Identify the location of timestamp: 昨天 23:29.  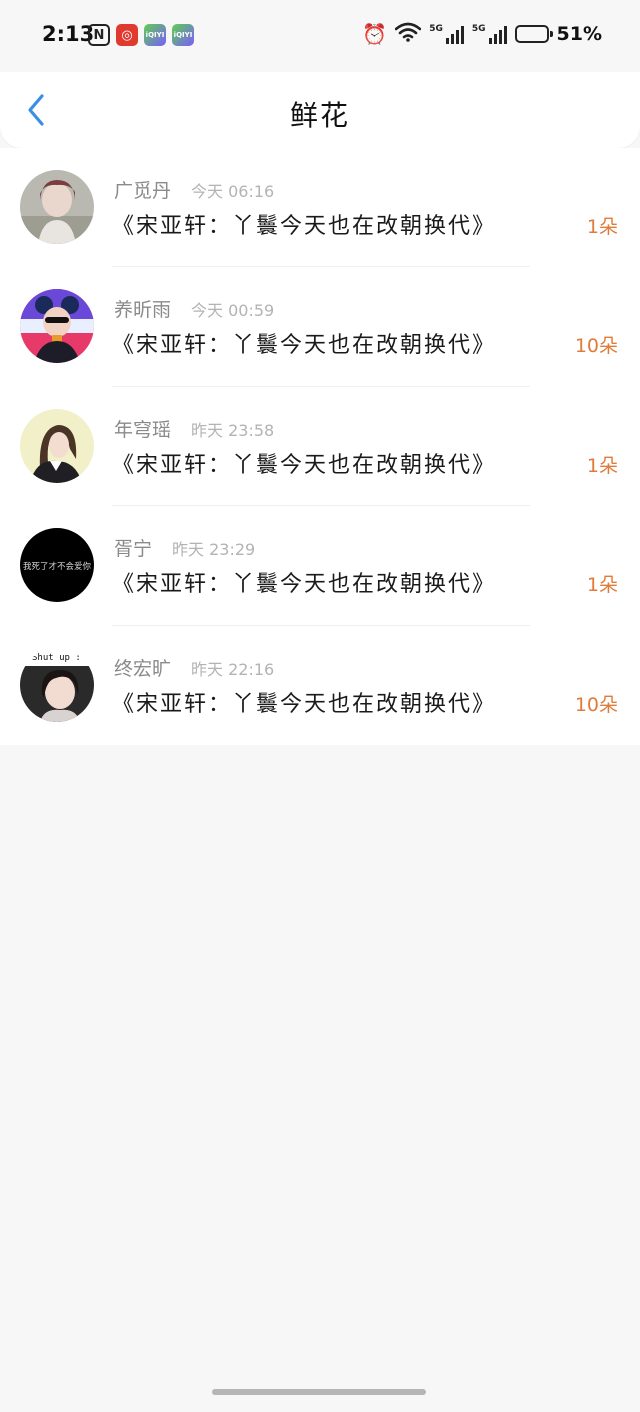
(214, 550).